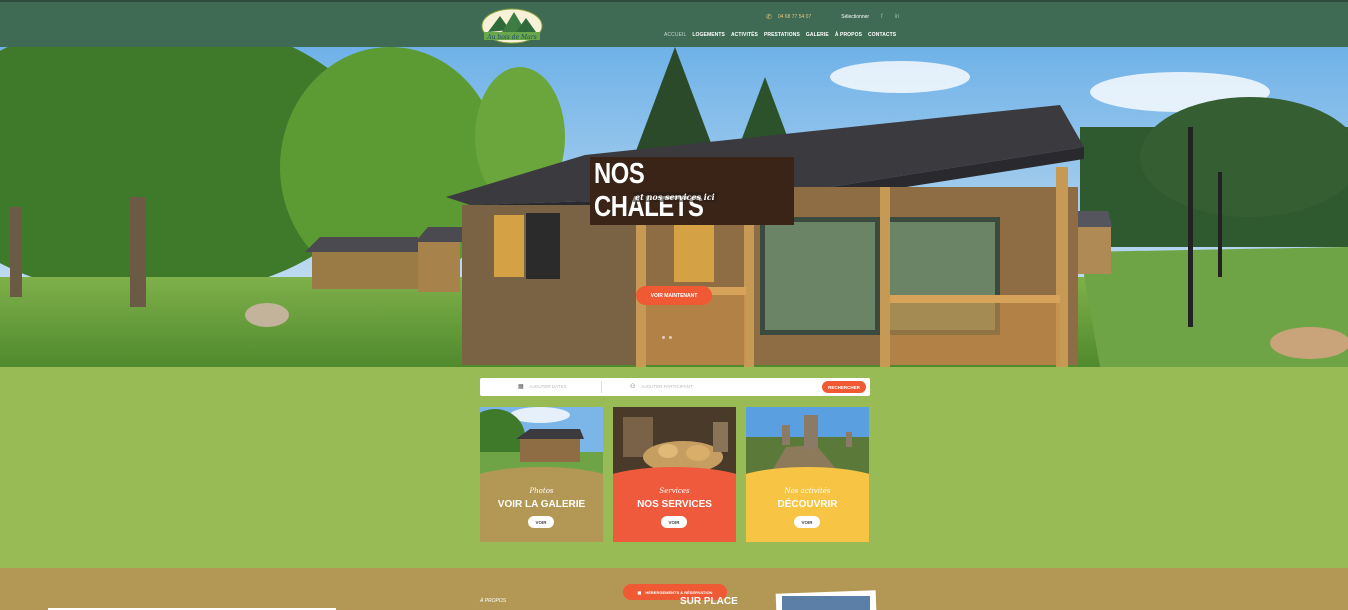 The image size is (1348, 610). What do you see at coordinates (601, 387) in the screenshot?
I see `search-divider` at bounding box center [601, 387].